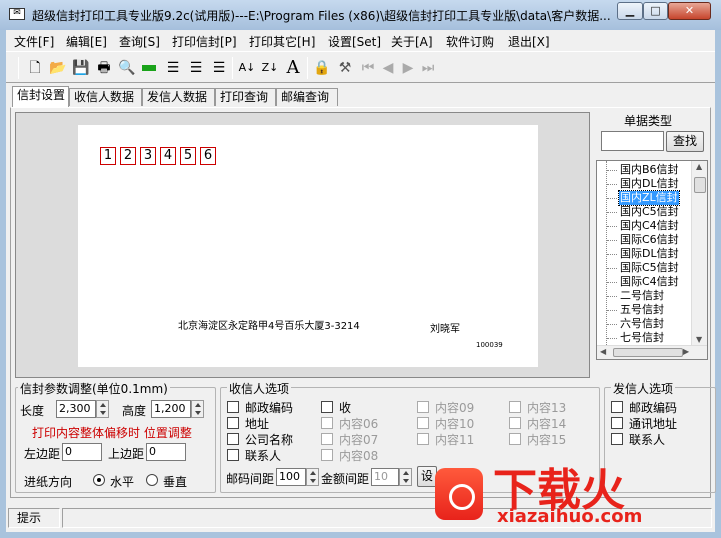  What do you see at coordinates (291, 477) in the screenshot?
I see `zip-gap-input: 100` at bounding box center [291, 477].